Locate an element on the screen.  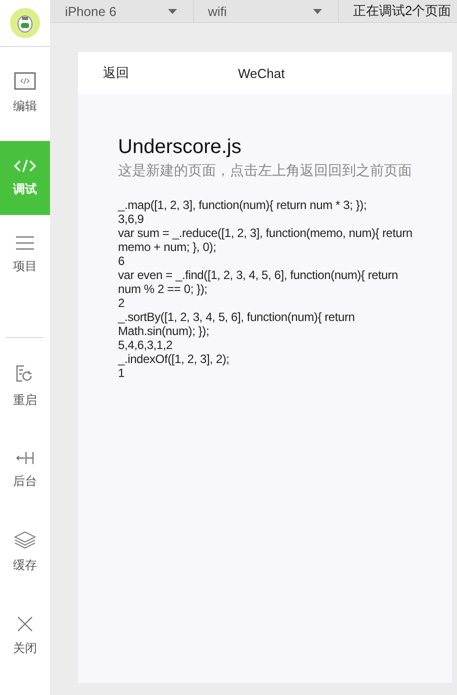
back-link: 返回 is located at coordinates (116, 73).